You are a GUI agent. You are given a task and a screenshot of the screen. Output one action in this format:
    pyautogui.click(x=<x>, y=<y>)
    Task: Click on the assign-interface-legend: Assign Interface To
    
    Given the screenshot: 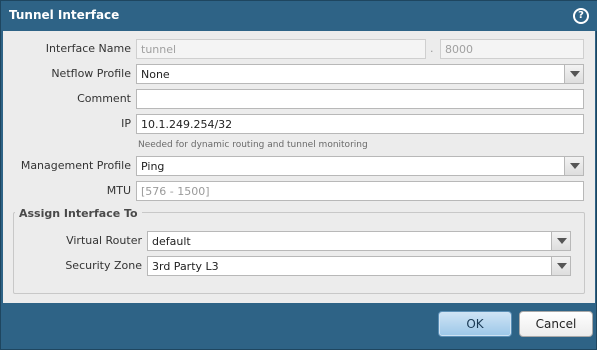 What is the action you would take?
    pyautogui.click(x=78, y=213)
    